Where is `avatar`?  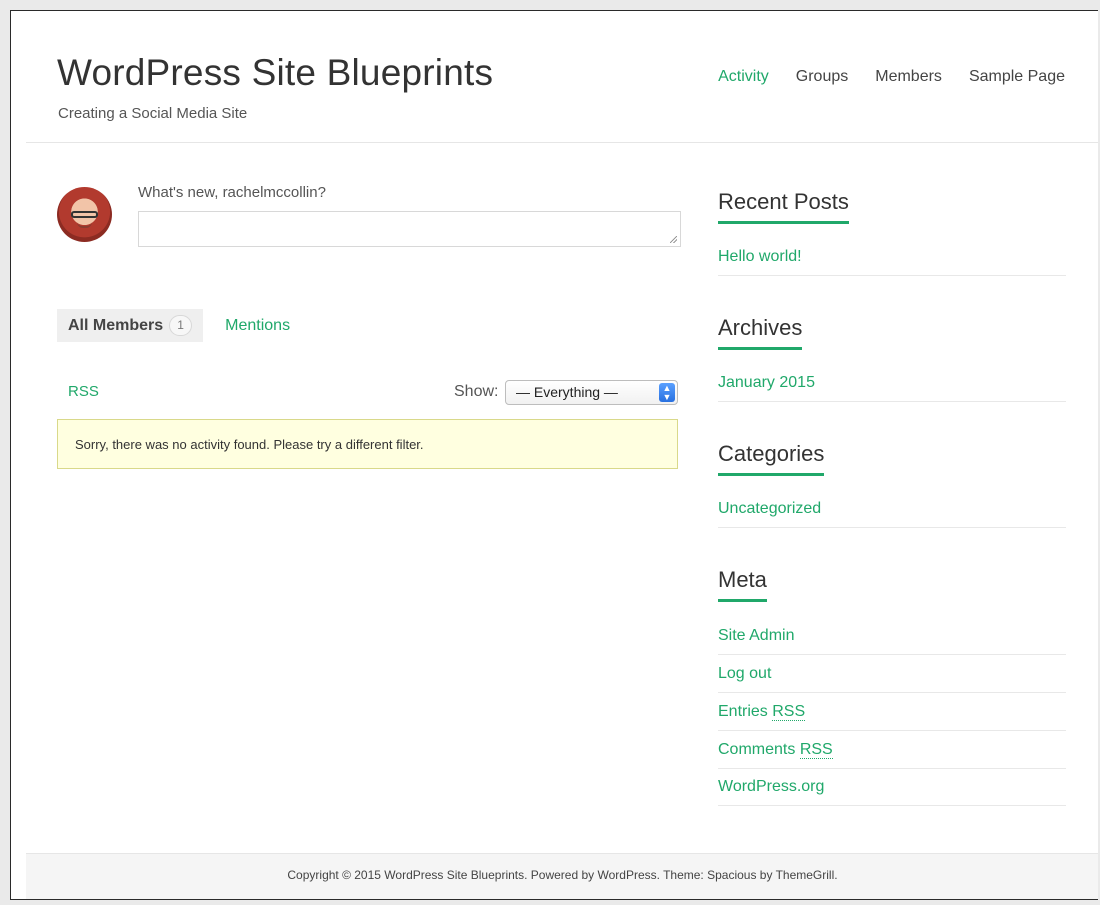 avatar is located at coordinates (84, 214).